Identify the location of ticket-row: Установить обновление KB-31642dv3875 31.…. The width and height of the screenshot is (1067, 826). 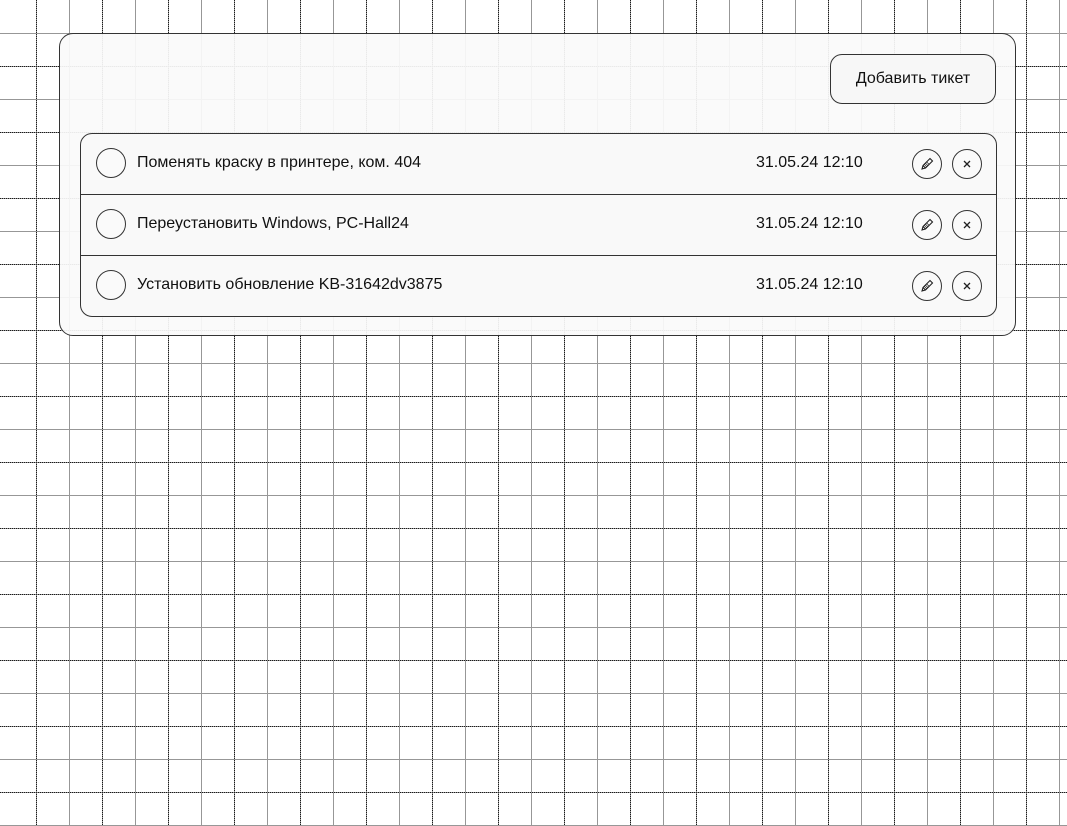
(538, 286).